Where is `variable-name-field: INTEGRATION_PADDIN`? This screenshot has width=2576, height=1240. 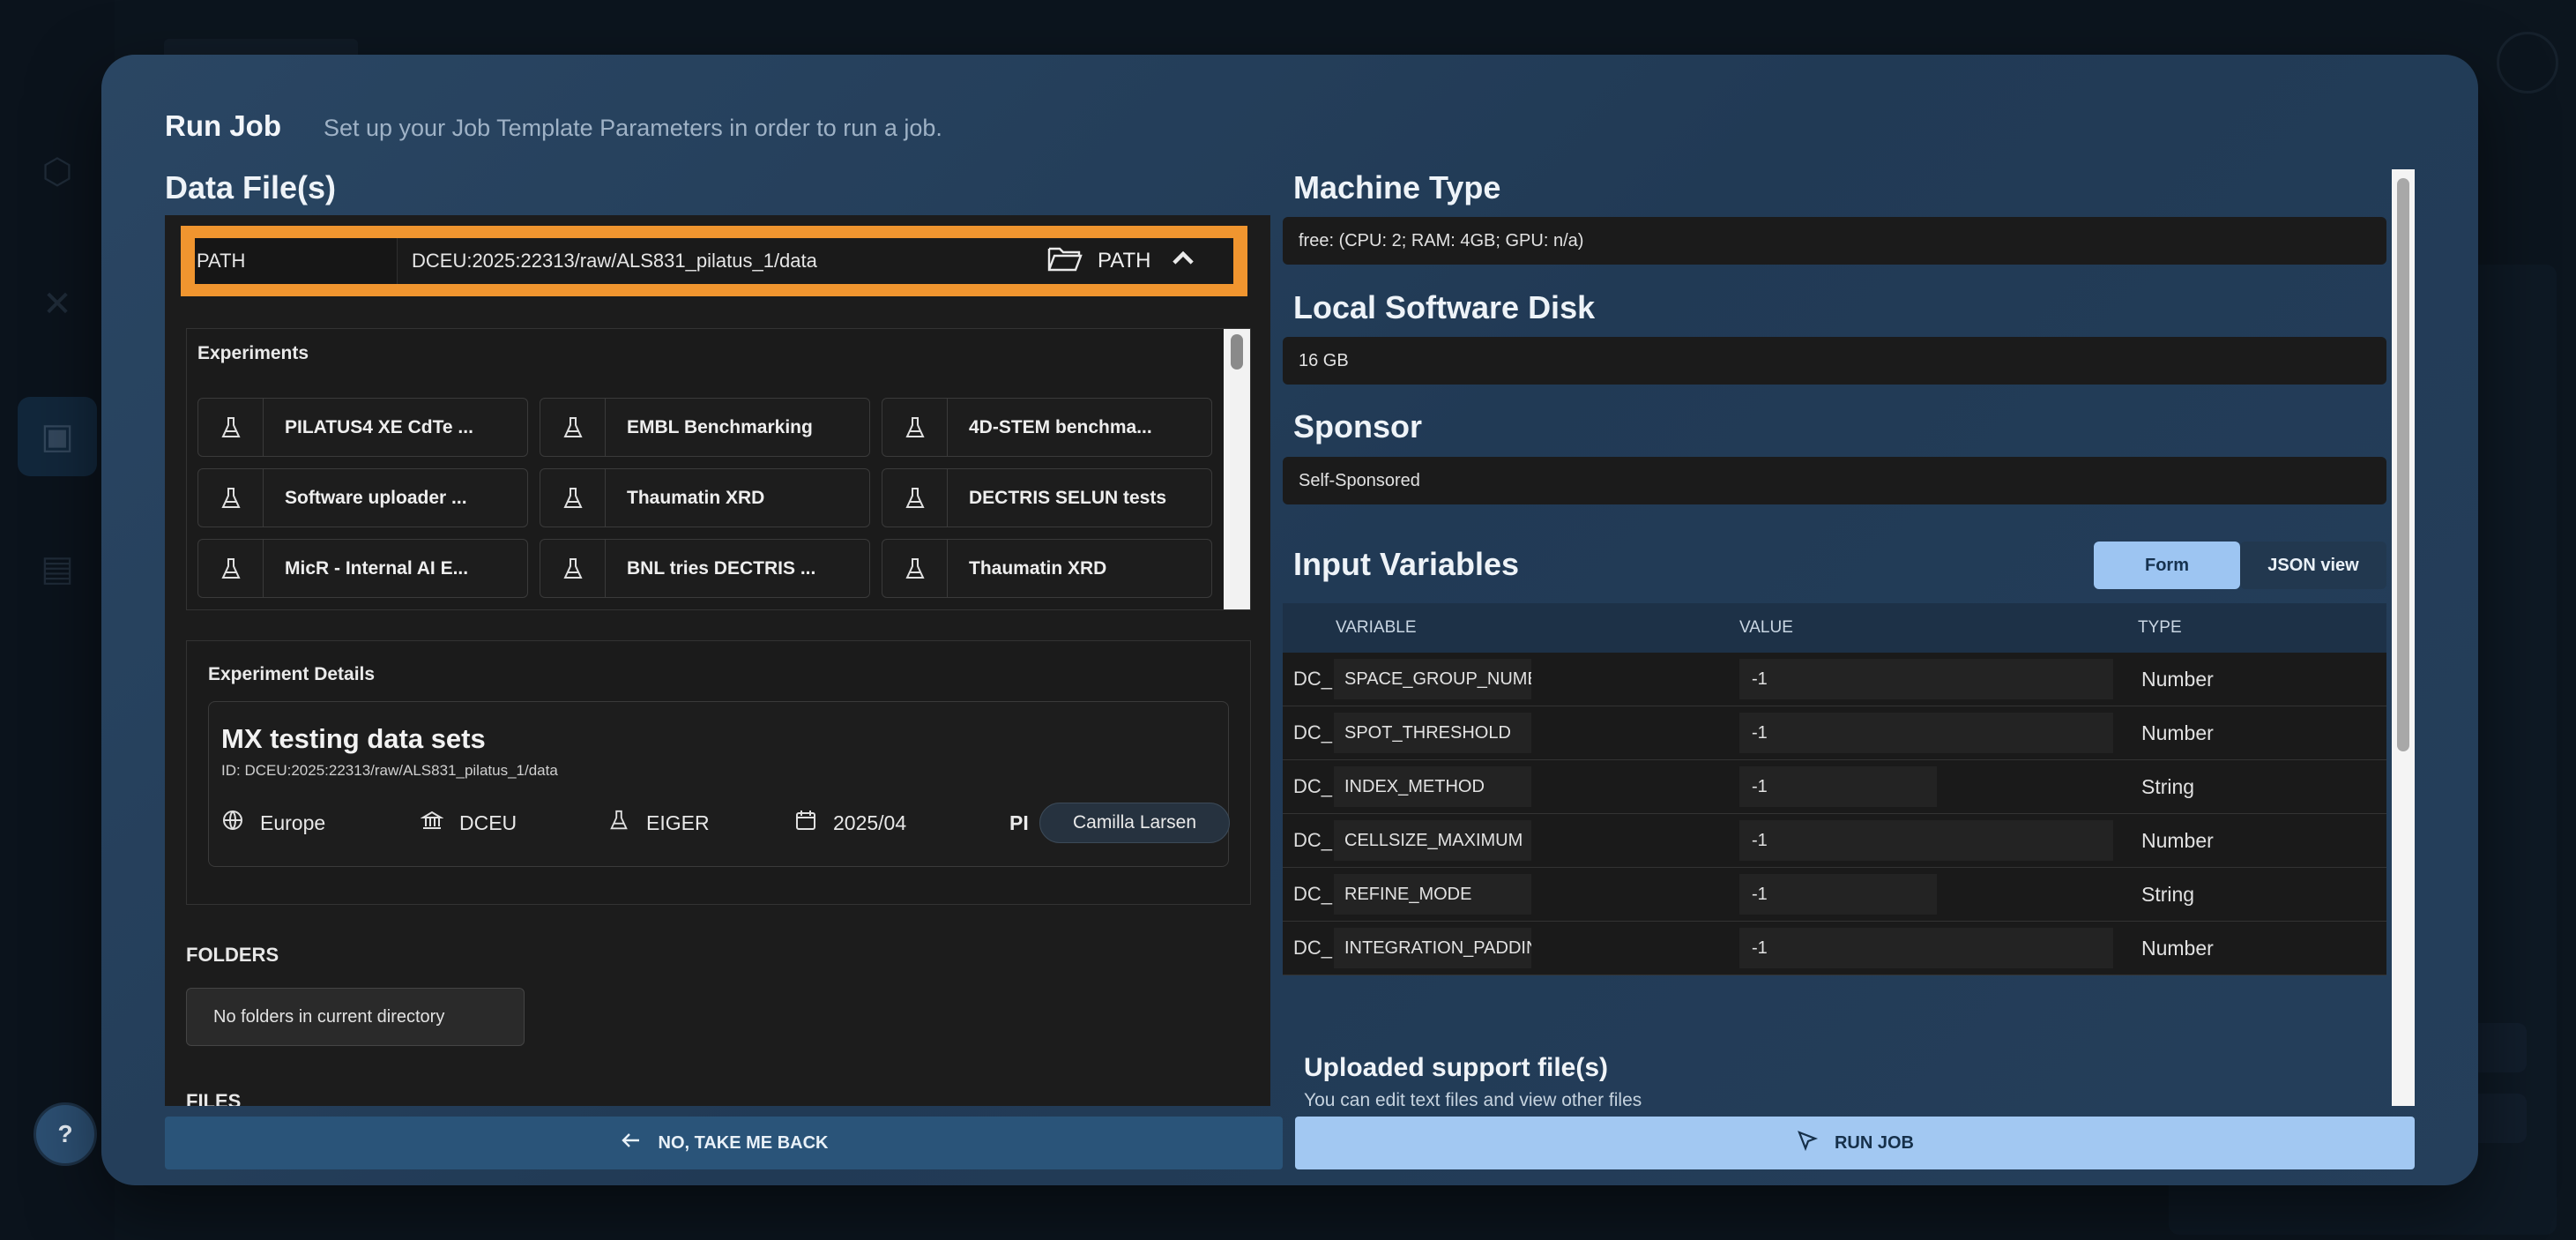 variable-name-field: INTEGRATION_PADDIN is located at coordinates (1433, 948).